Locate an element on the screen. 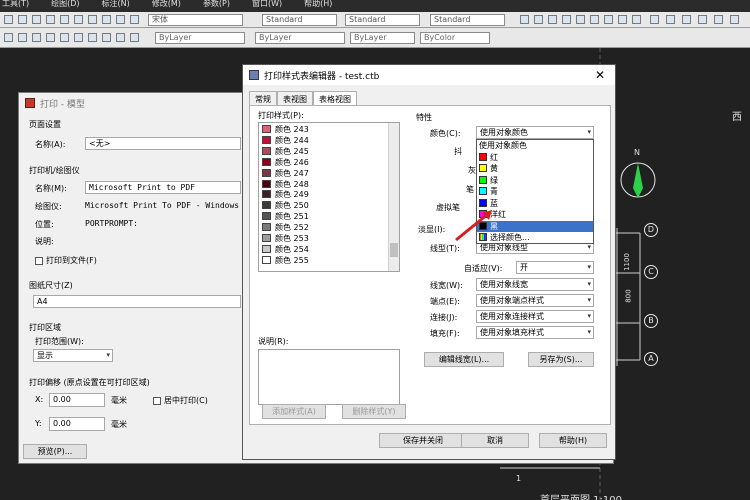  style-list-item: 颜色 250 is located at coordinates (285, 206).